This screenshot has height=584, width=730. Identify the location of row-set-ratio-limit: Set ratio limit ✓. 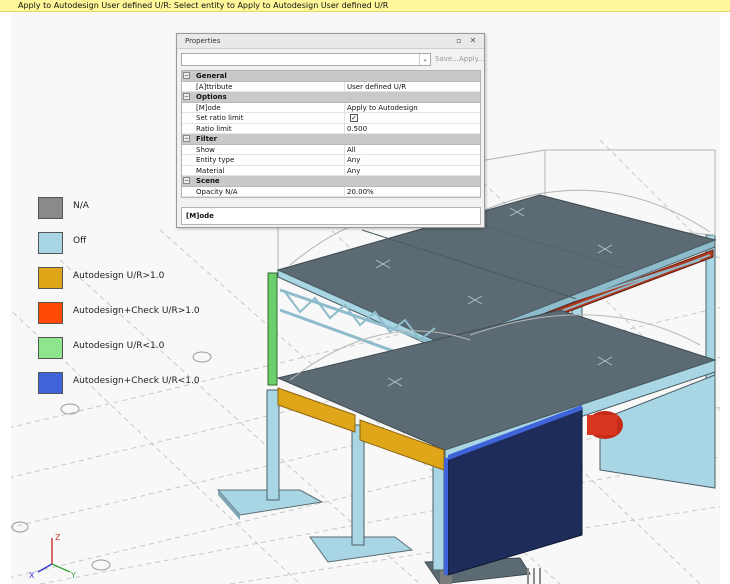
(331, 118).